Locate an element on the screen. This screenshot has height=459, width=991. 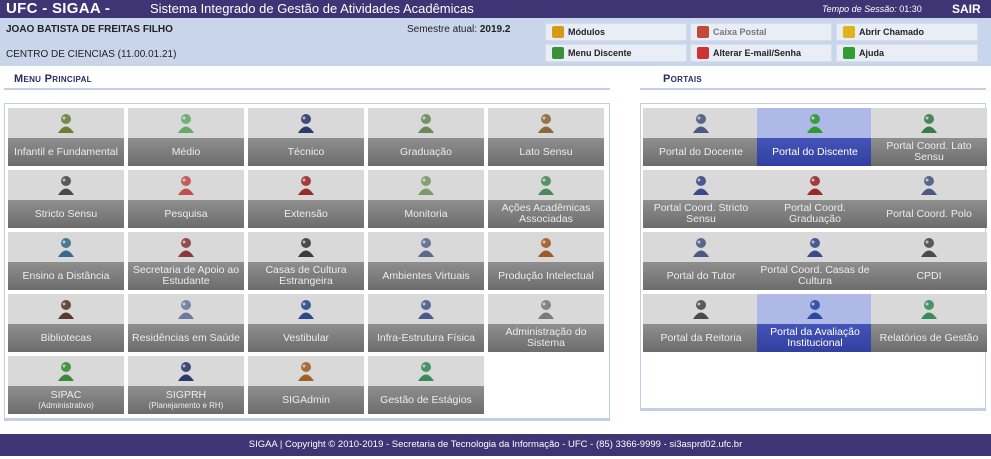
pencil-icon is located at coordinates (186, 123).